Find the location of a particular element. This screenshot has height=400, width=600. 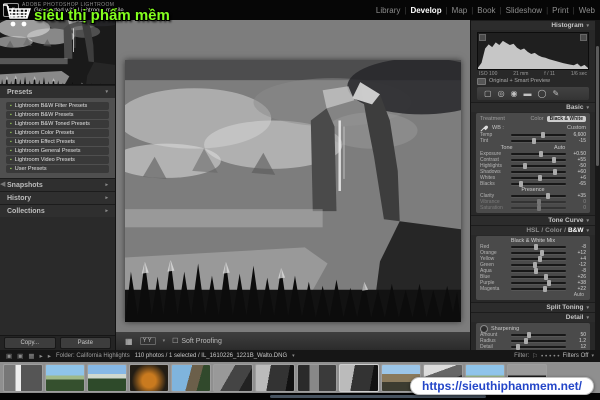

bw-mix-auto-button: Auto is located at coordinates (533, 295).